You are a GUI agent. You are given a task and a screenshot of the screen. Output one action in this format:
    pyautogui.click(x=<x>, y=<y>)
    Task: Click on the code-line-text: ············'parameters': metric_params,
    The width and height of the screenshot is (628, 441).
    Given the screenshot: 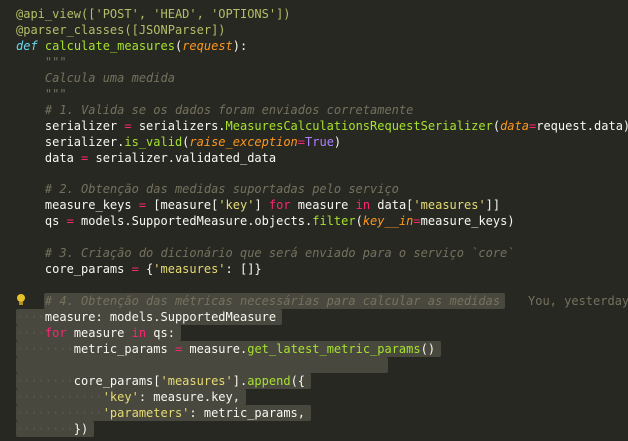 What is the action you would take?
    pyautogui.click(x=160, y=413)
    